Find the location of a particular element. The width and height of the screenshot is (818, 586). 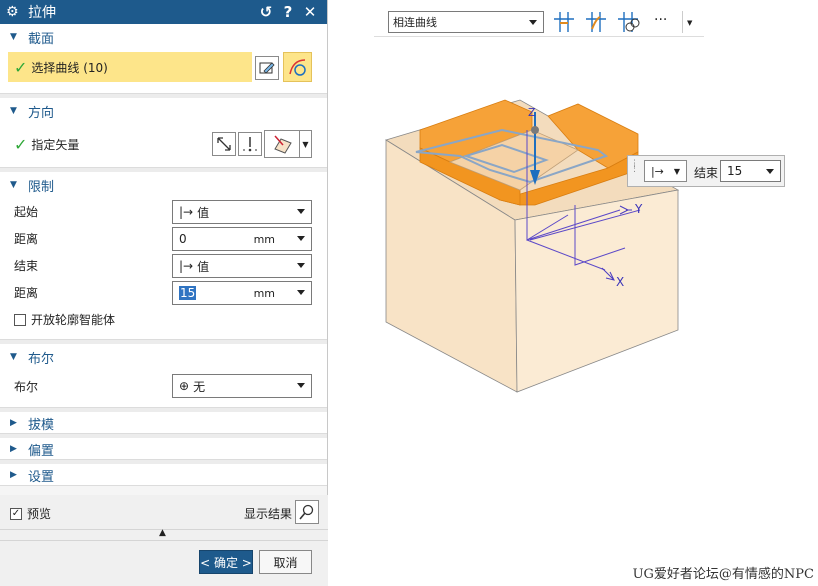

boolean-none-icon: ⊕ is located at coordinates (184, 386).